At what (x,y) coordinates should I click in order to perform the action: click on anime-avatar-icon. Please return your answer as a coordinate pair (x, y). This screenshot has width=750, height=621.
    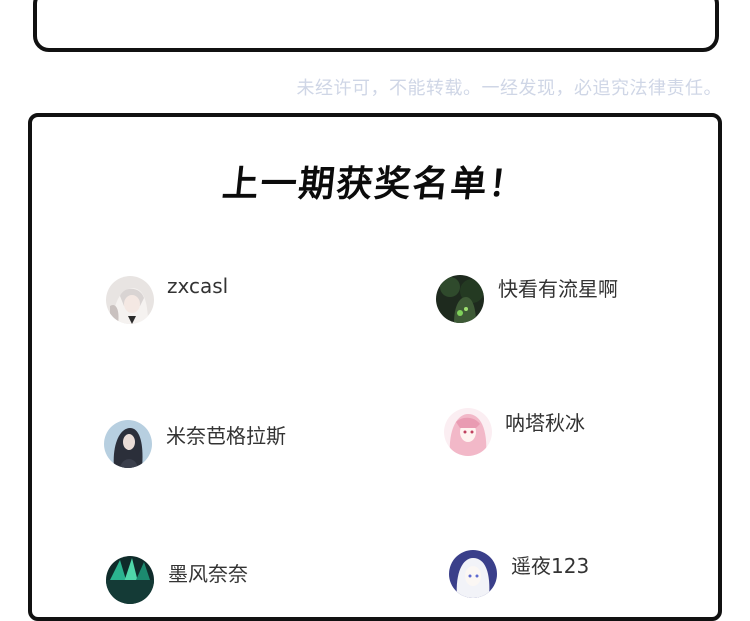
    Looking at the image, I should click on (130, 300).